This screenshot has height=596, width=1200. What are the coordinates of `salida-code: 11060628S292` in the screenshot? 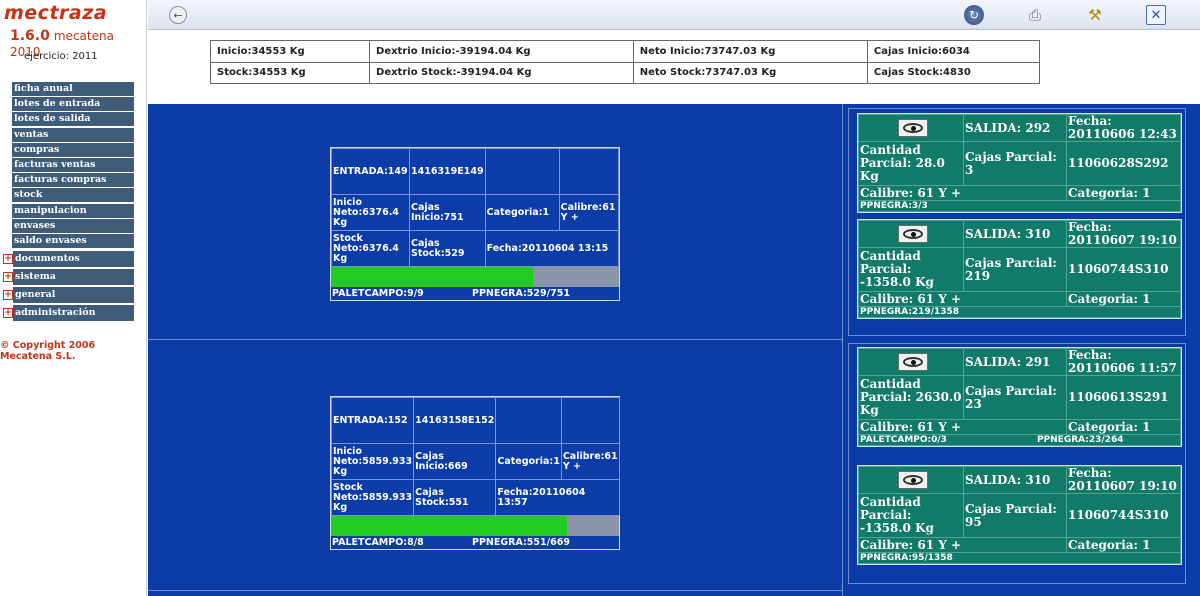 It's located at (1123, 163).